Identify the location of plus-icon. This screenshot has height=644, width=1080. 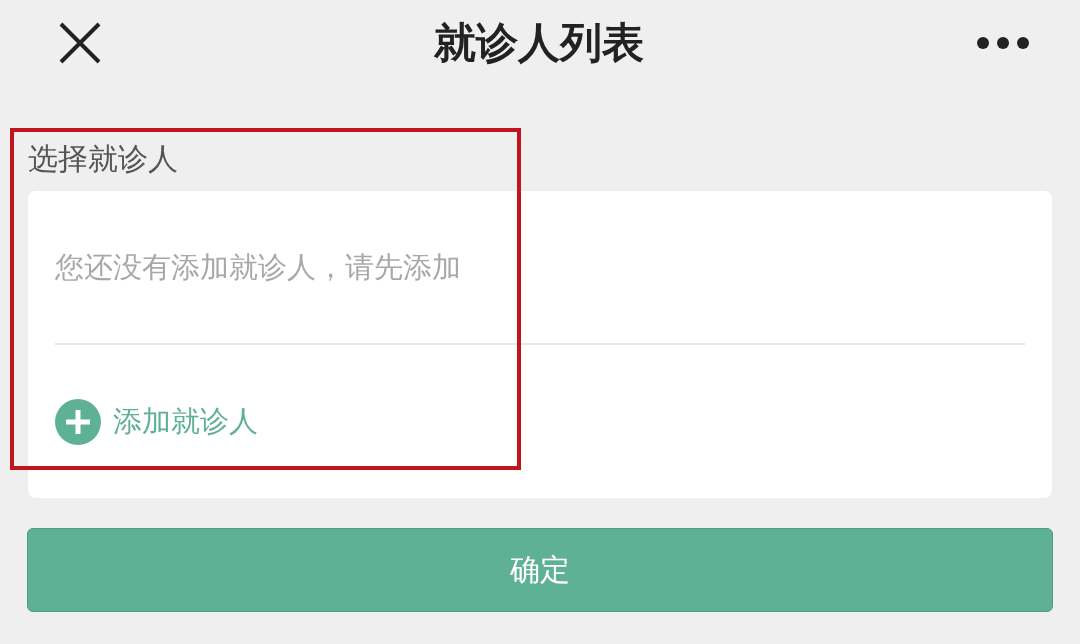
(78, 422).